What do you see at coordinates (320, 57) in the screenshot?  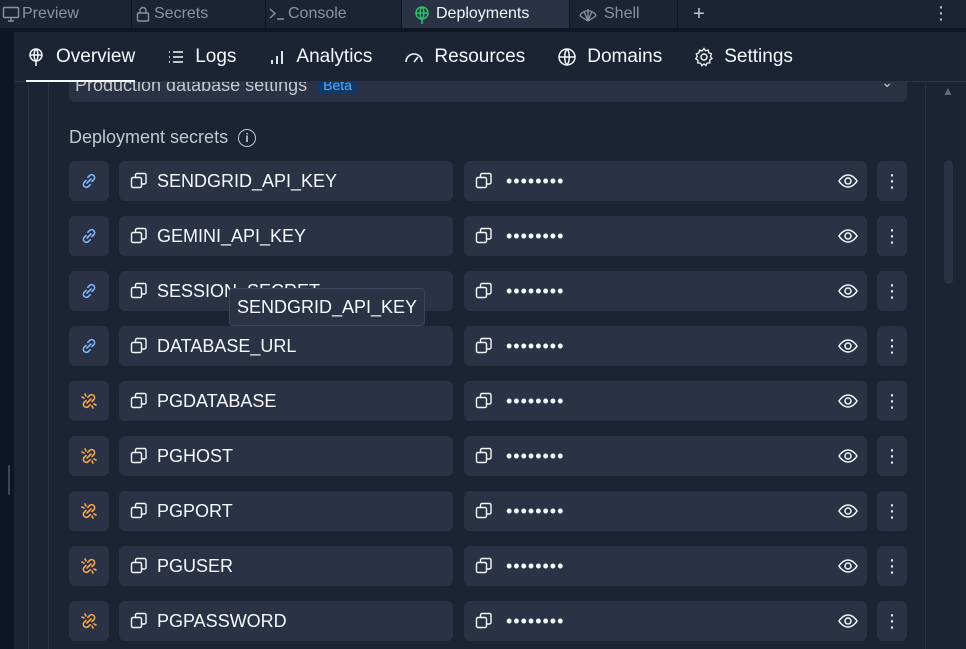 I see `subnav-analytics: Analytics` at bounding box center [320, 57].